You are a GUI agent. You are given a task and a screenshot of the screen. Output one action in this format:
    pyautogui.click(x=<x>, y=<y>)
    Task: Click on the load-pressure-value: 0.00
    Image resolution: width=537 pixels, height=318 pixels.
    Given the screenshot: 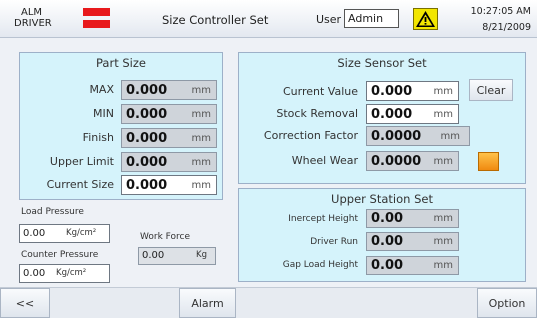 What is the action you would take?
    pyautogui.click(x=34, y=233)
    